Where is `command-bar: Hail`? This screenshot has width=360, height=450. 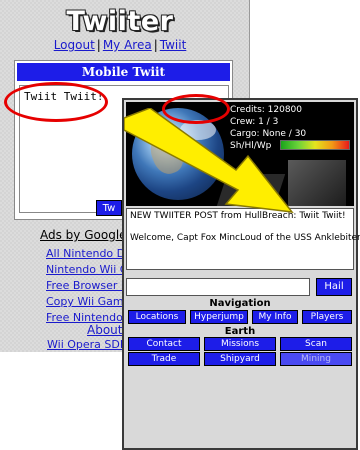
command-bar: Hail is located at coordinates (240, 288).